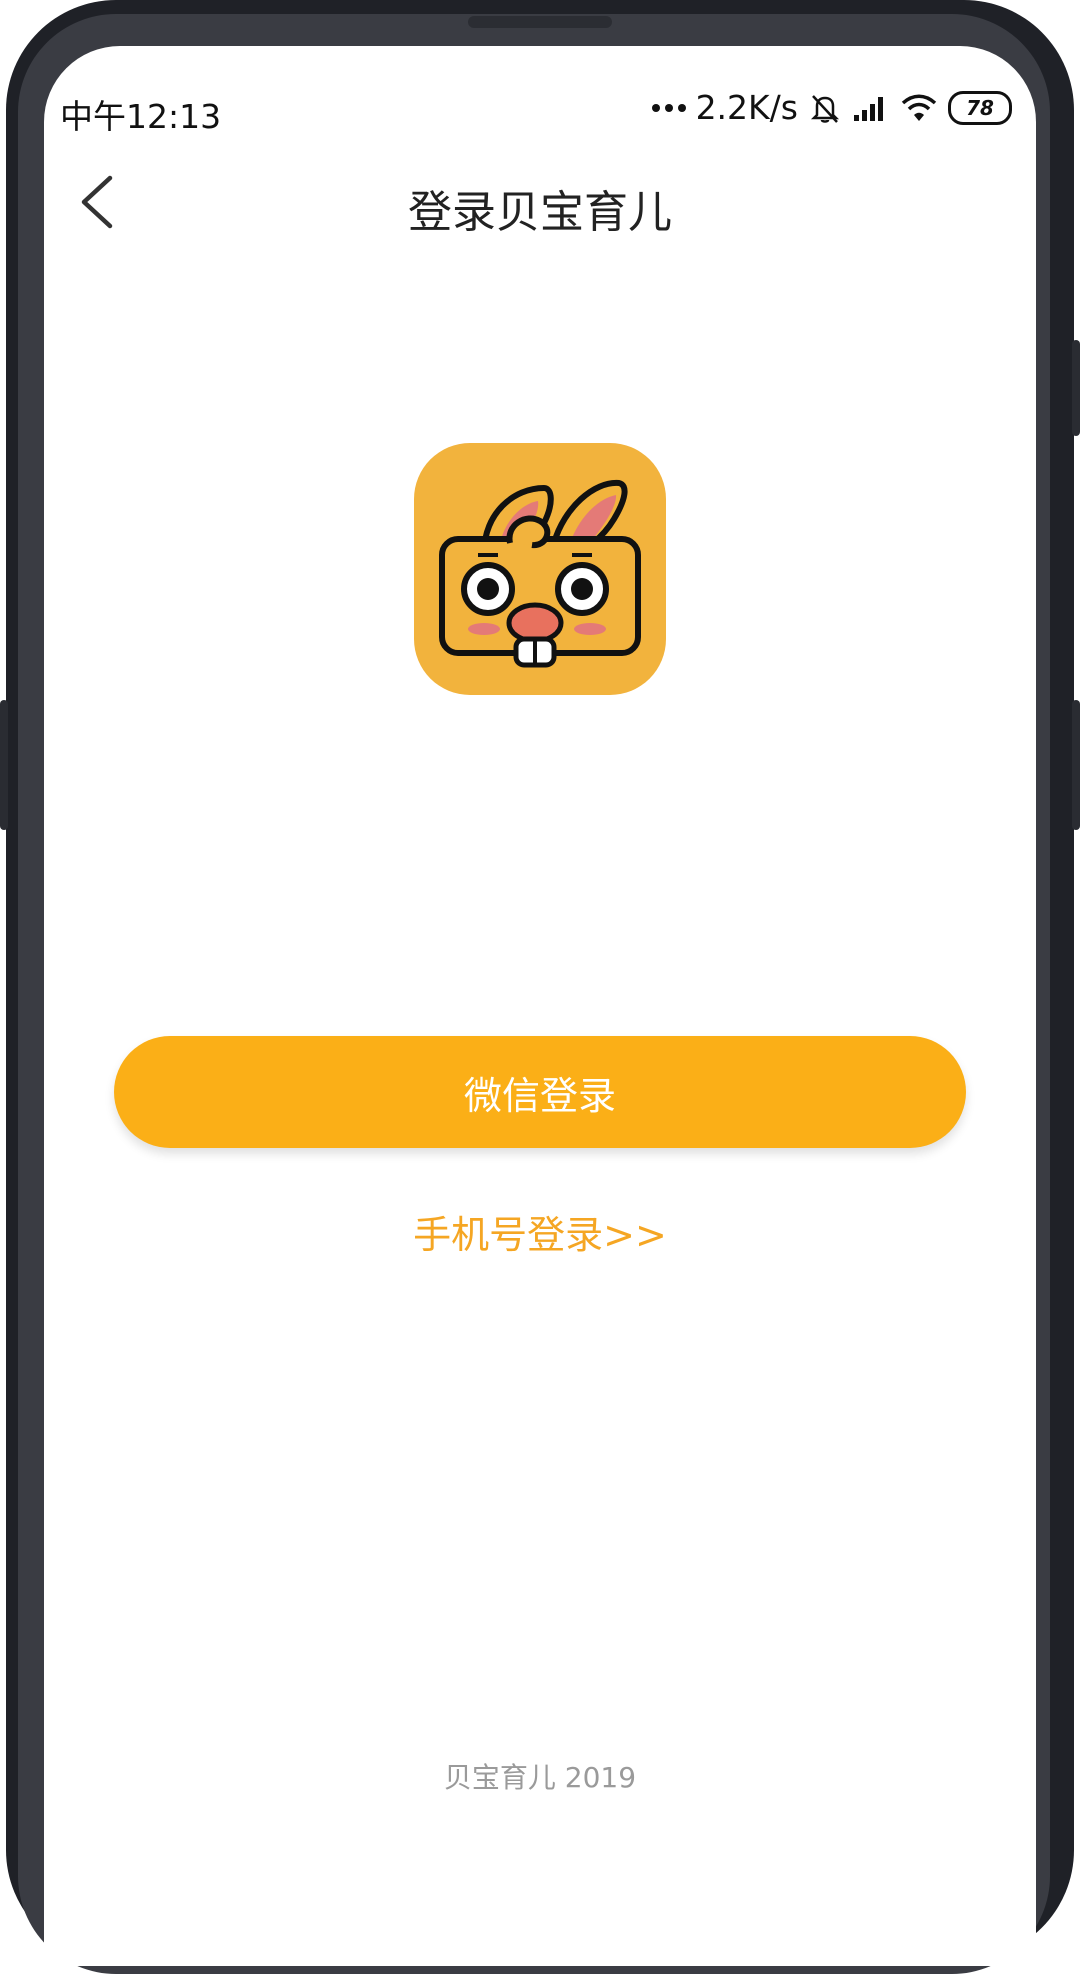 Image resolution: width=1080 pixels, height=1974 pixels. I want to click on signal-icon, so click(868, 108).